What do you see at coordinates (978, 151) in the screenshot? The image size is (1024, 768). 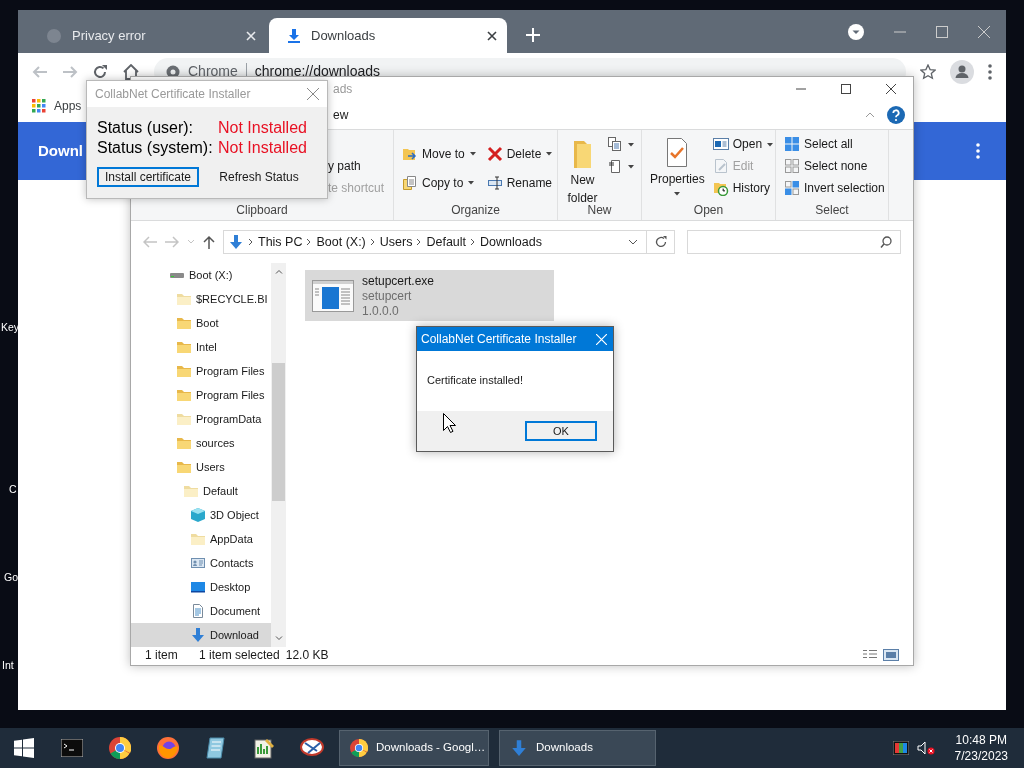 I see `more-options-icon` at bounding box center [978, 151].